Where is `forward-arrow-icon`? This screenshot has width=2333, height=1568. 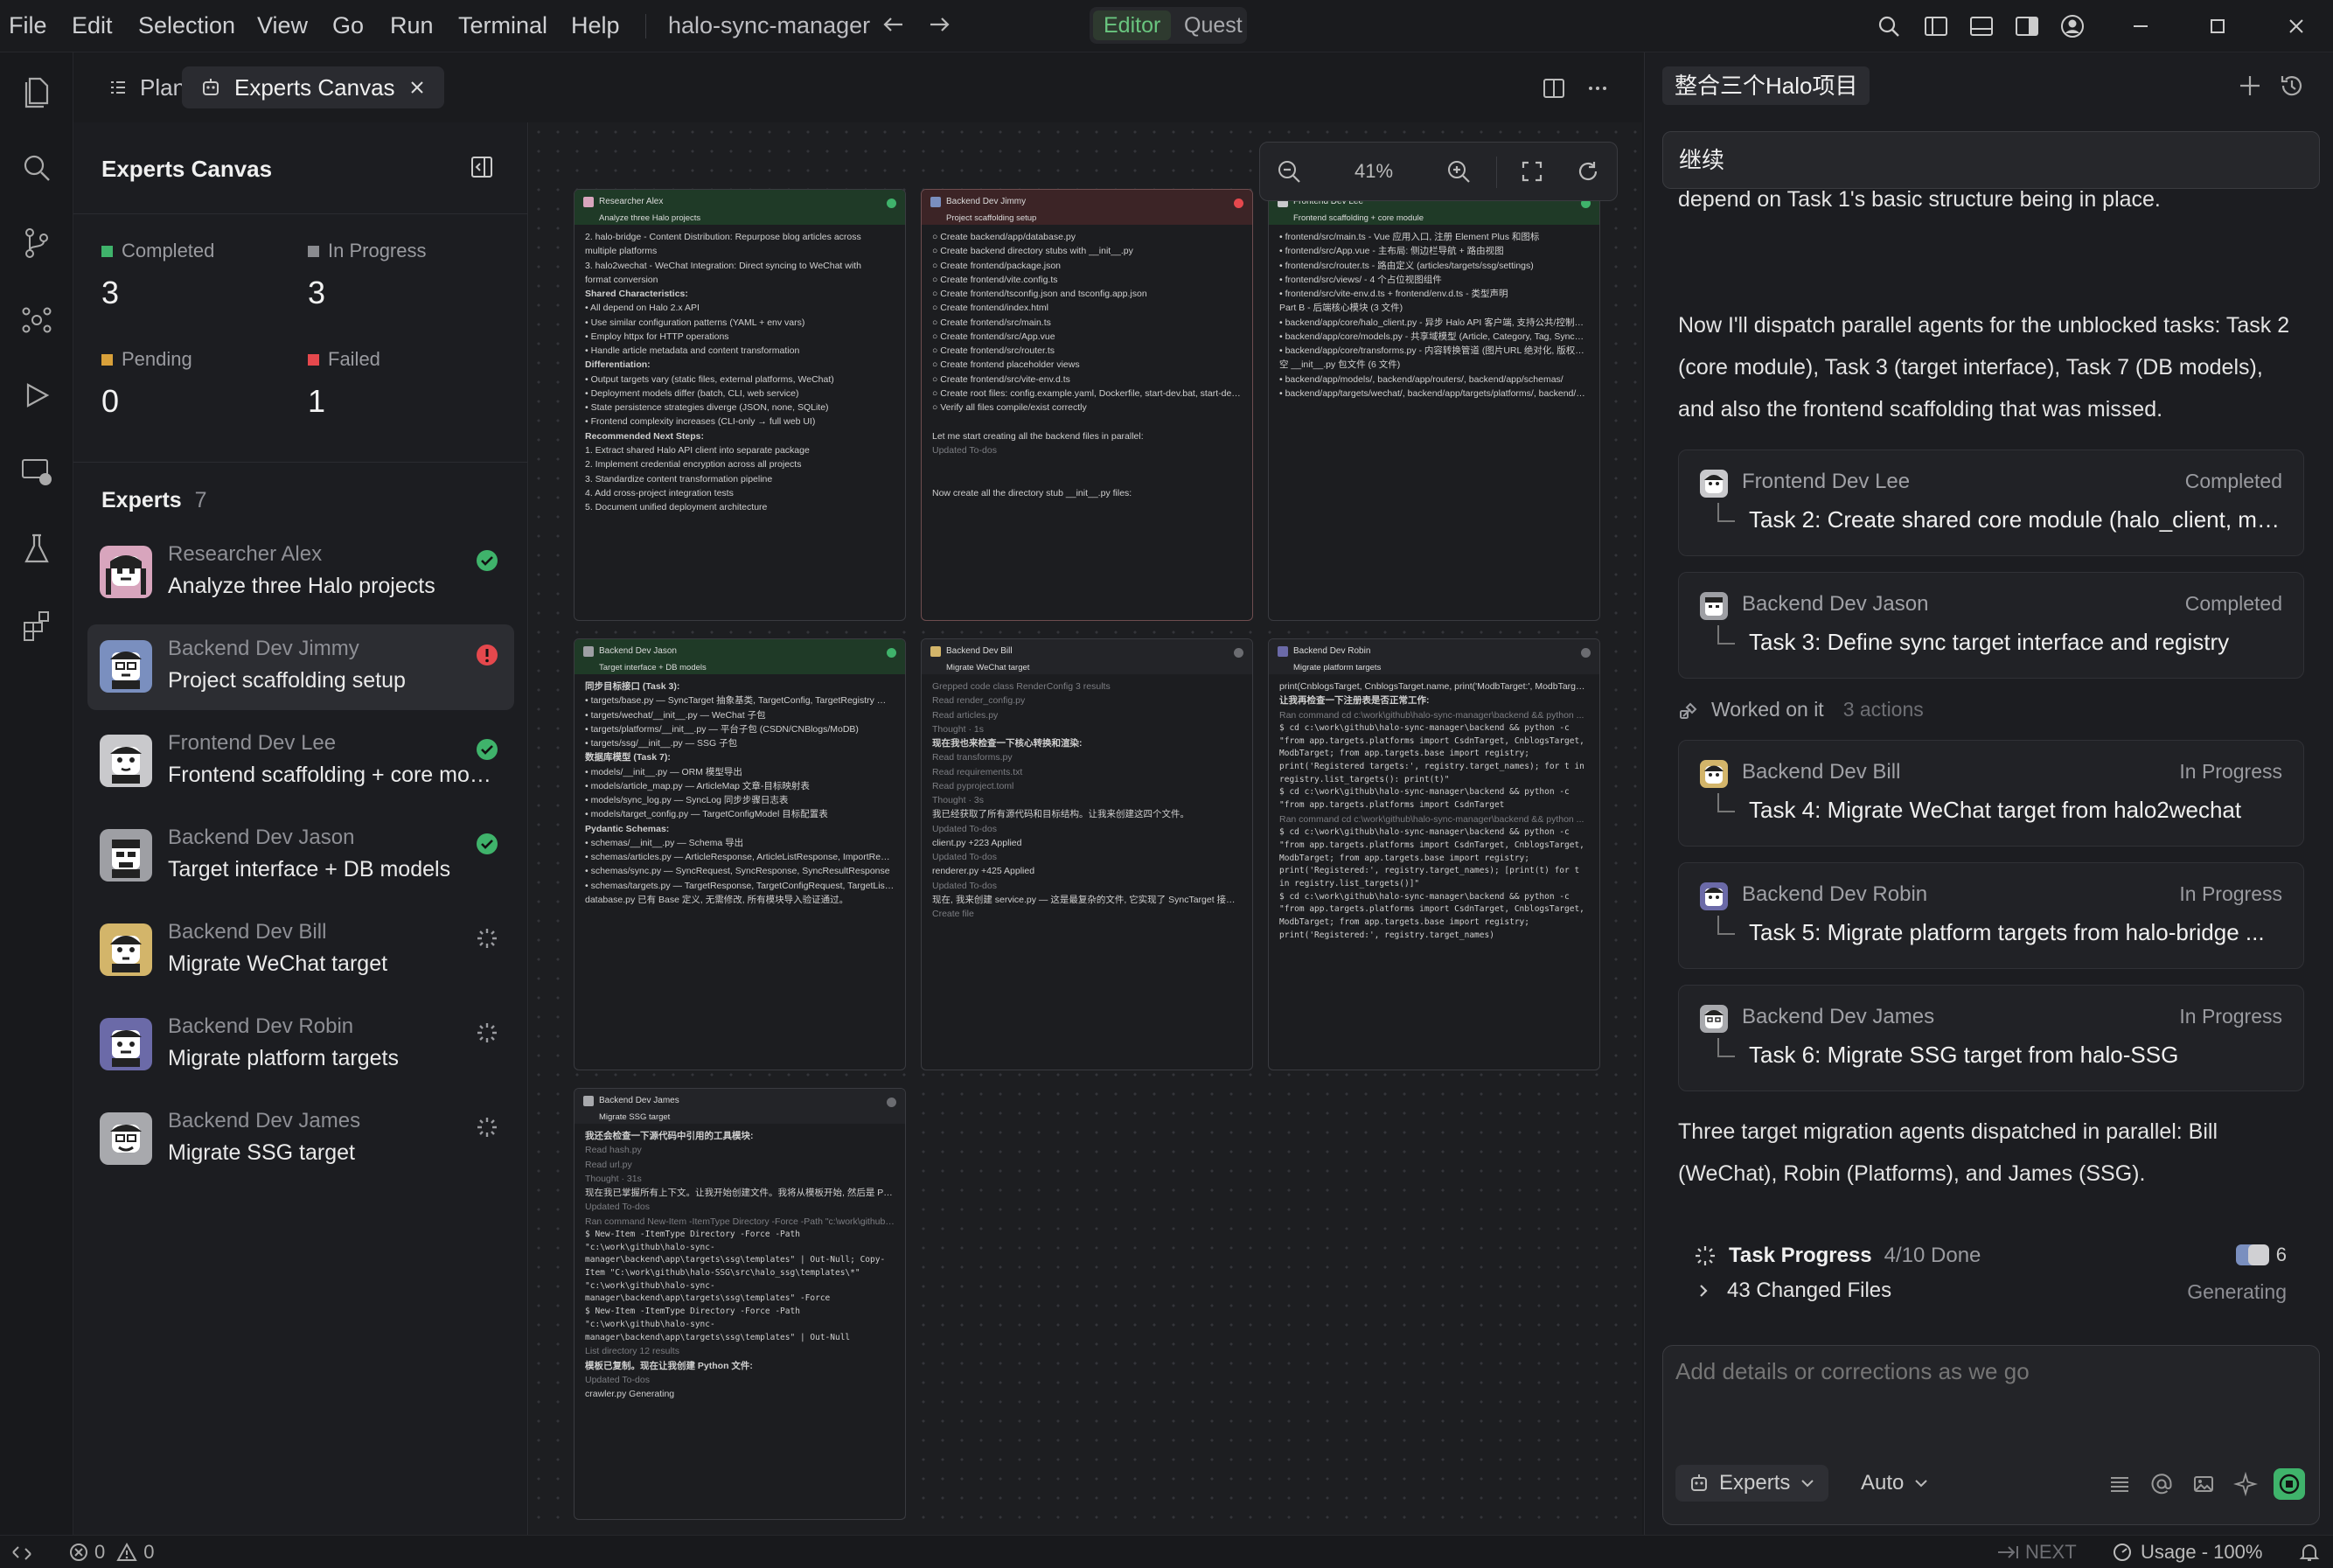 forward-arrow-icon is located at coordinates (939, 24).